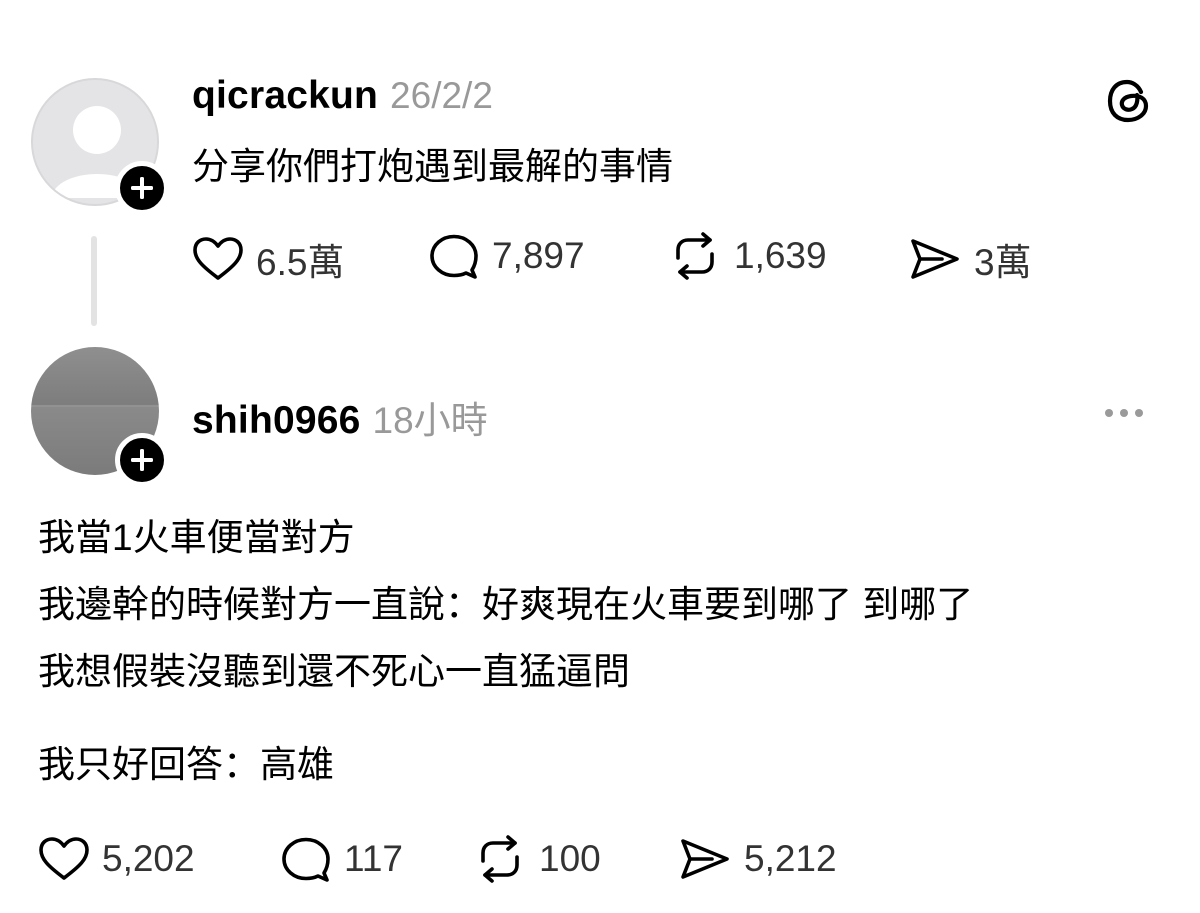  I want to click on post-text: 分享你們打炮遇到最解的事情, so click(432, 166).